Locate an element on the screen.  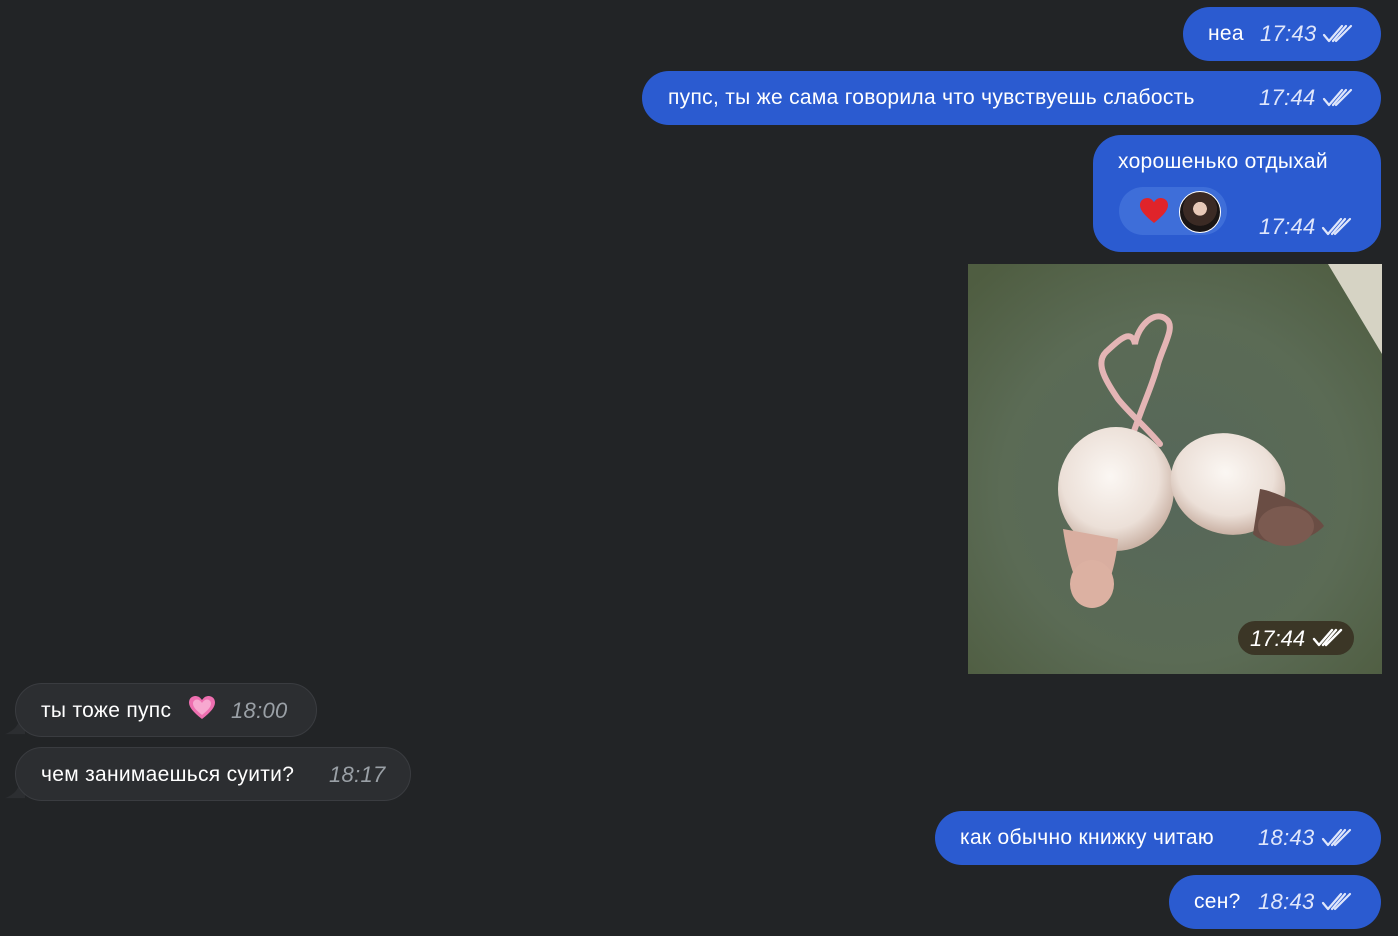
avatar is located at coordinates (1200, 212).